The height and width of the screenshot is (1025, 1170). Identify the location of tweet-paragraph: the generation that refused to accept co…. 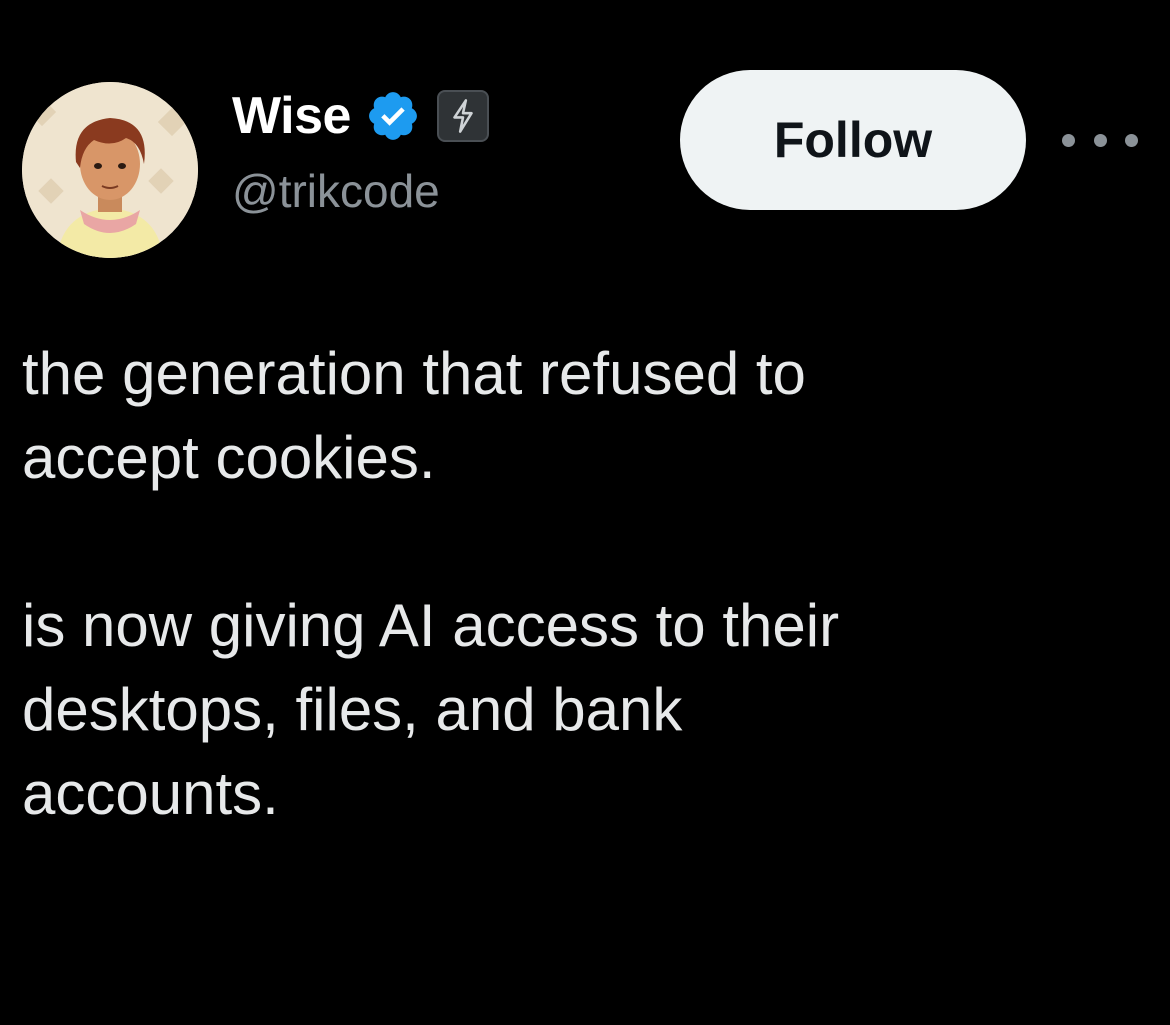
(414, 415).